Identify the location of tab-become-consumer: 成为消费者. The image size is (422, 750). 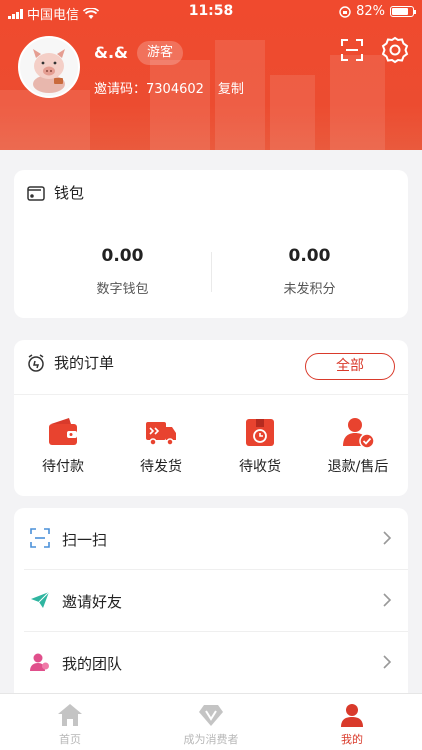
(211, 724).